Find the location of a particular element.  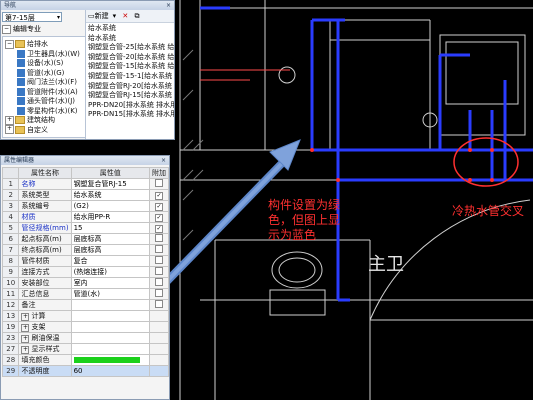

tree-item: 通头管件(水)(J) is located at coordinates (46, 101).